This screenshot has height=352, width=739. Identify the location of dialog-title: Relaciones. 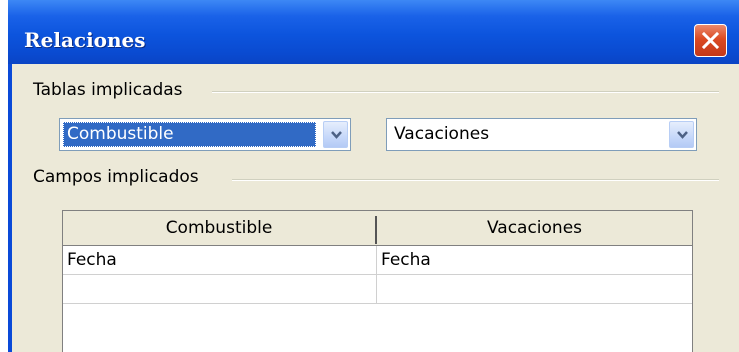
(85, 40).